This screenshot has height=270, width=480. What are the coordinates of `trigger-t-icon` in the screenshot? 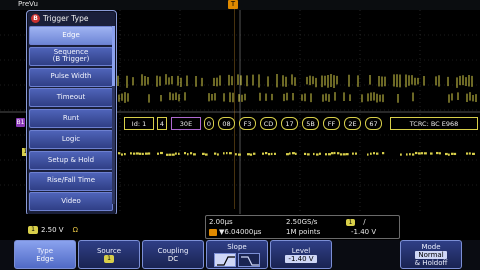 It's located at (213, 232).